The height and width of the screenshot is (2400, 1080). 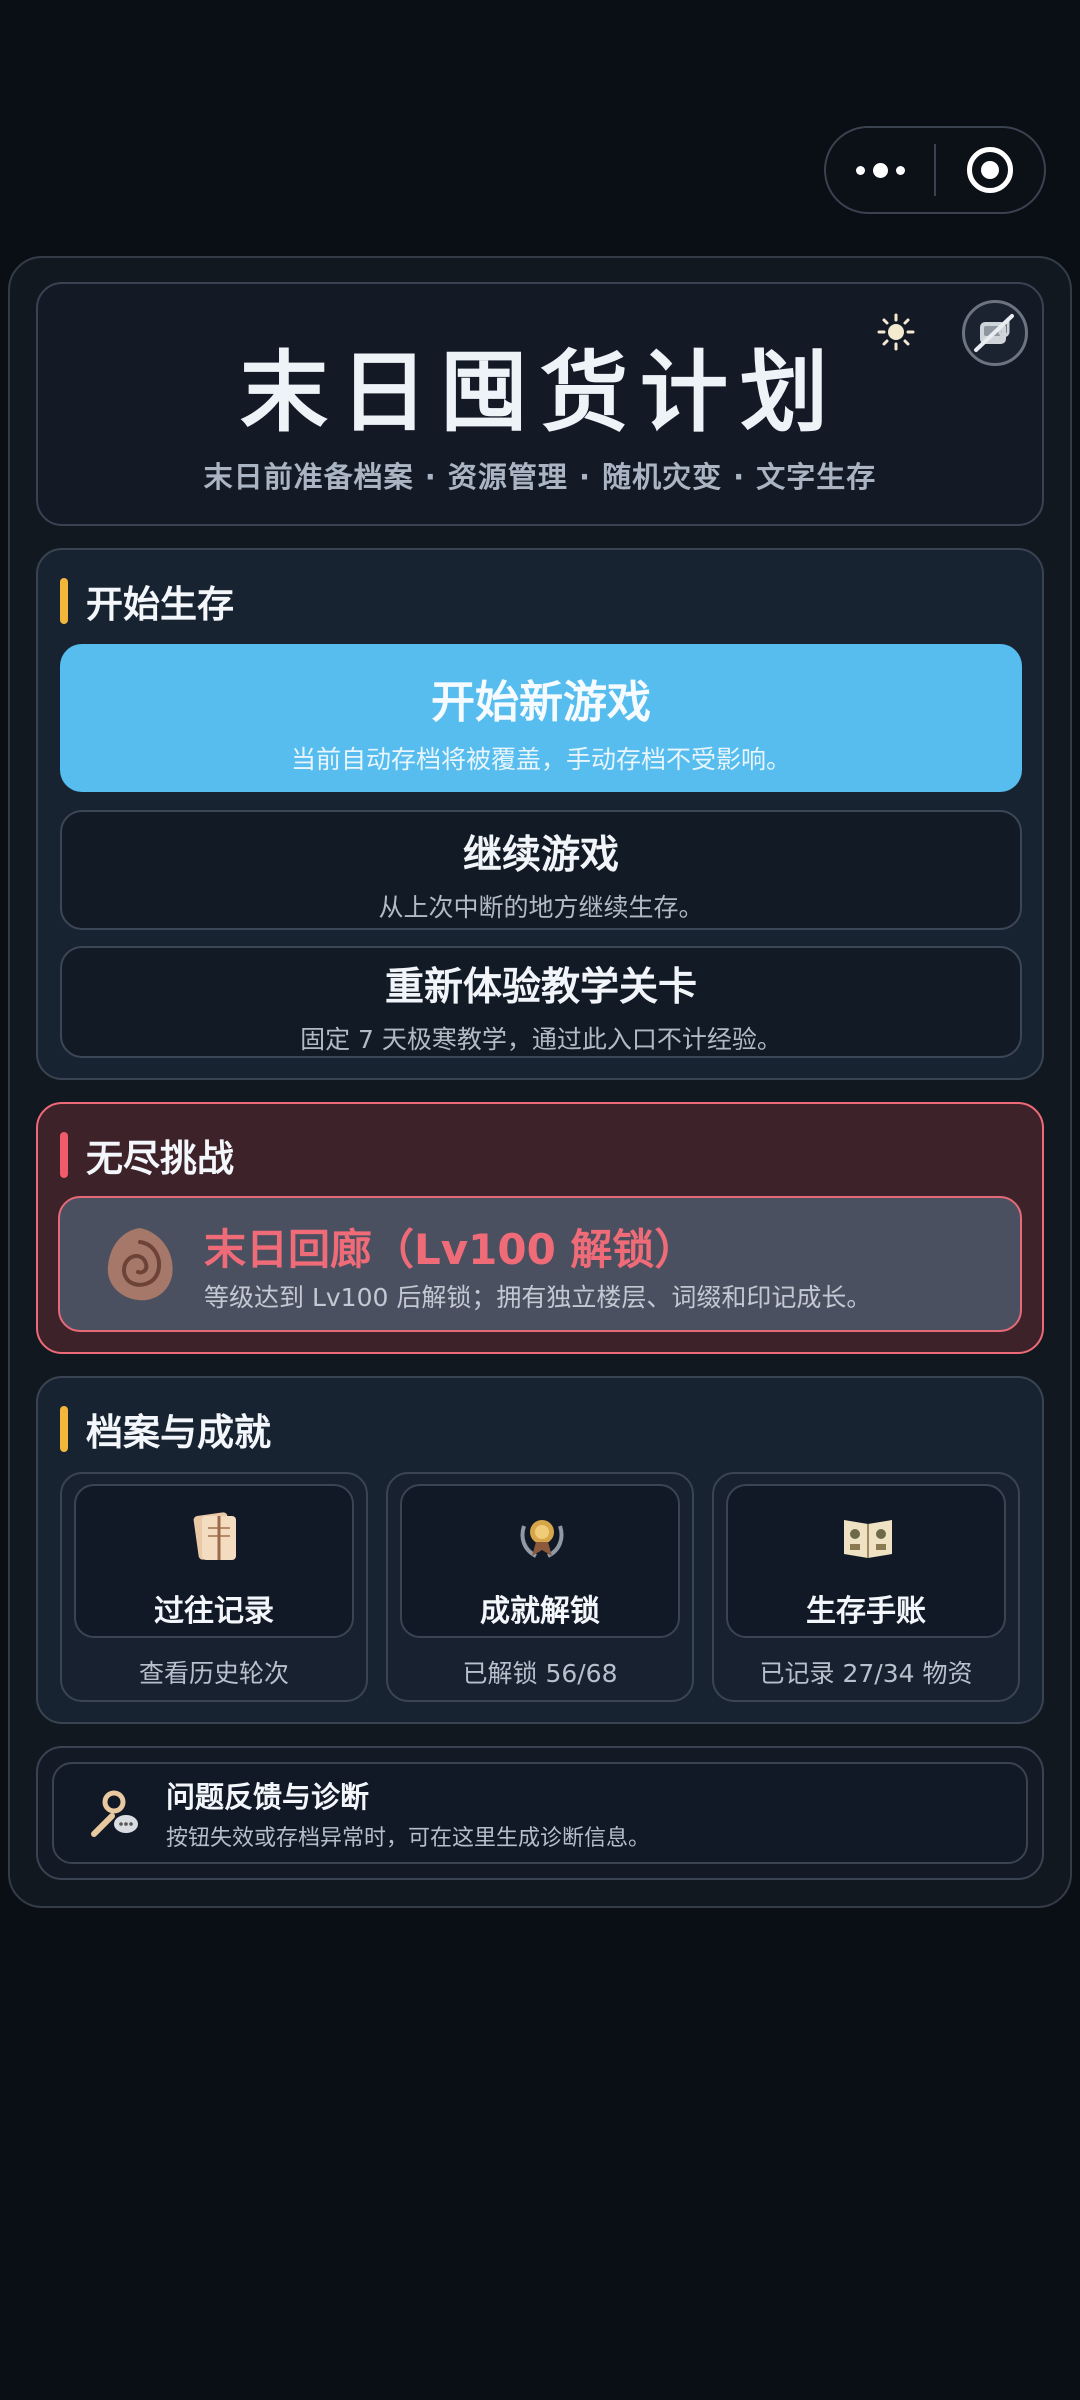 I want to click on open-book-icon, so click(x=868, y=1539).